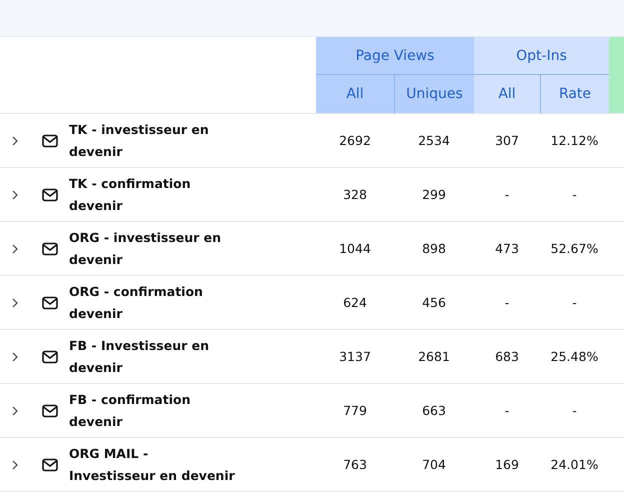 The width and height of the screenshot is (624, 504). I want to click on table-cell: 25.48%, so click(574, 357).